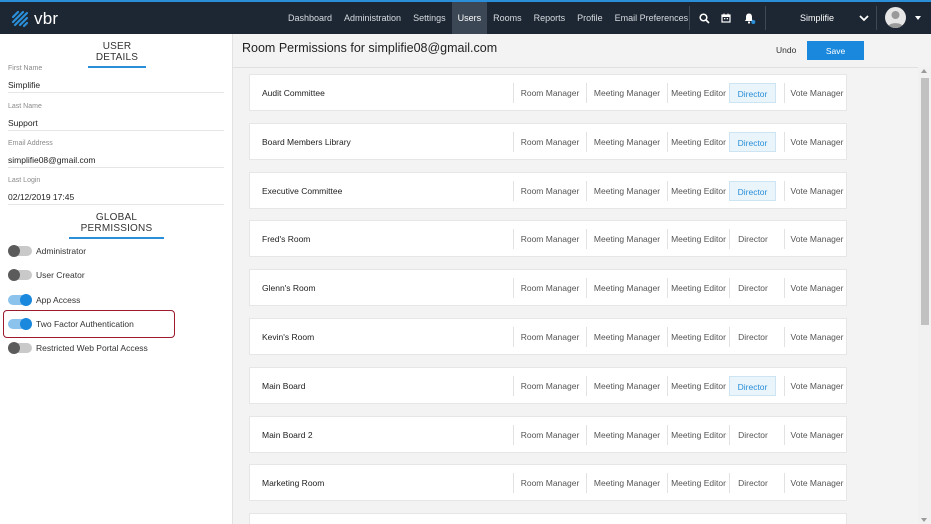 The width and height of the screenshot is (931, 524). Describe the element at coordinates (925, 201) in the screenshot. I see `scrollbar-thumb` at that location.